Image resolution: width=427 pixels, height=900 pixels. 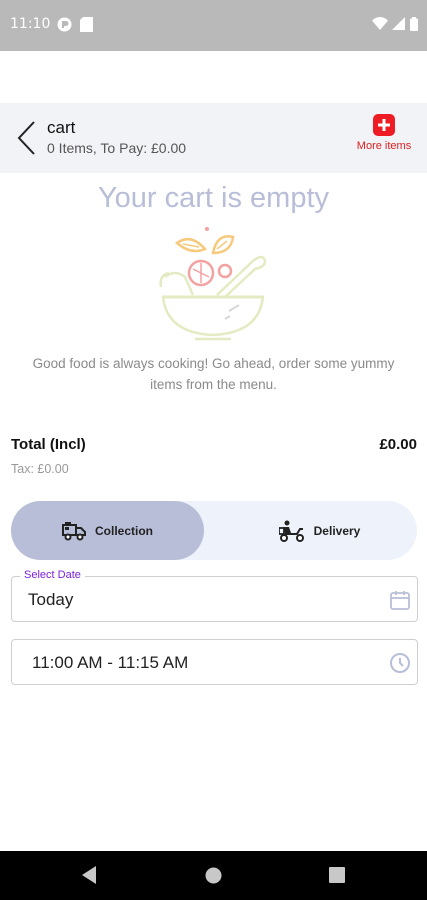 I want to click on truck-icon, so click(x=73, y=530).